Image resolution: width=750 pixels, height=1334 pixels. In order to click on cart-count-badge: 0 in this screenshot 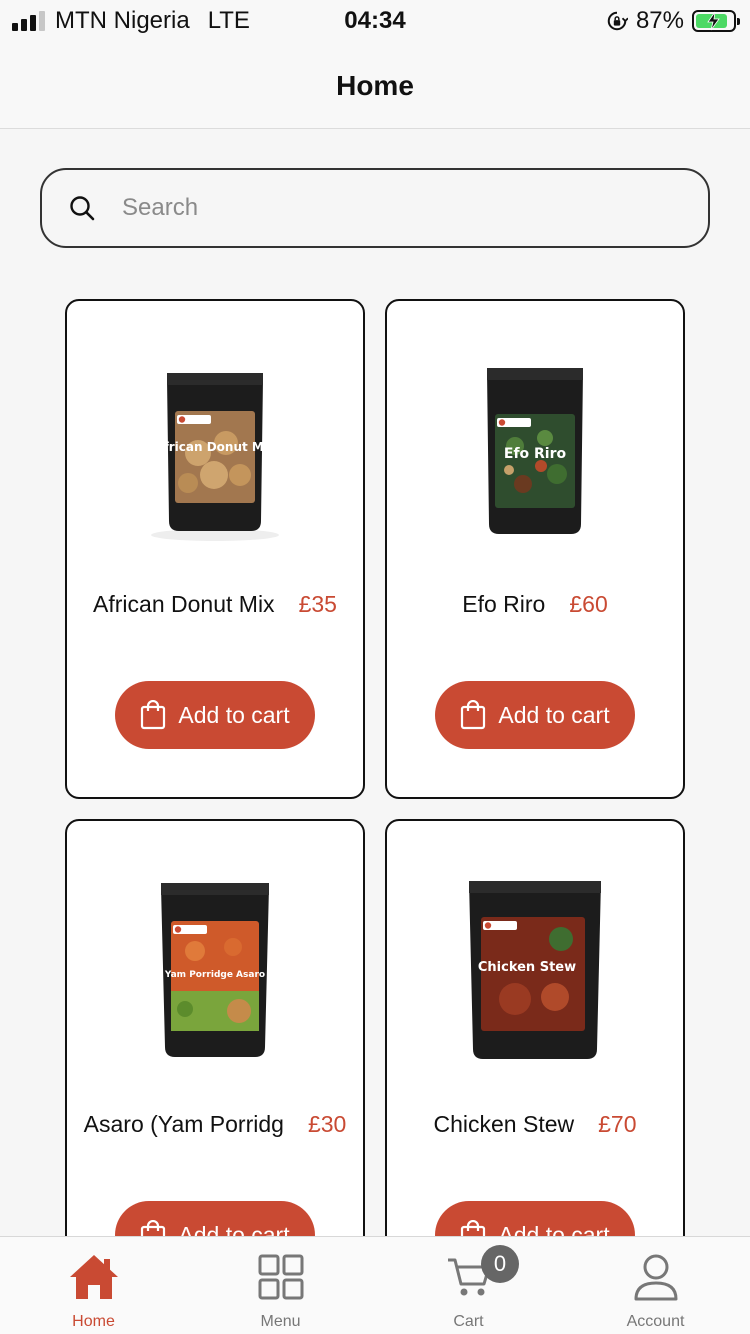, I will do `click(500, 1264)`.